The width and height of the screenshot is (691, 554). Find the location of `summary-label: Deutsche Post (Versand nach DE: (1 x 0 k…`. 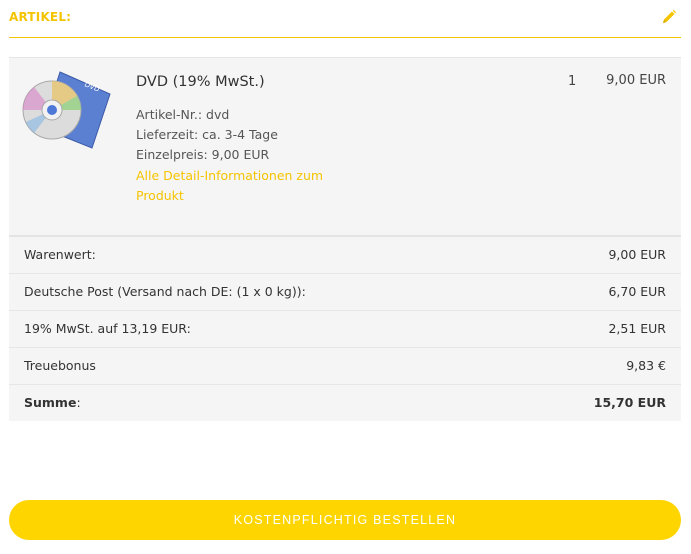

summary-label: Deutsche Post (Versand nach DE: (1 x 0 k… is located at coordinates (165, 291).